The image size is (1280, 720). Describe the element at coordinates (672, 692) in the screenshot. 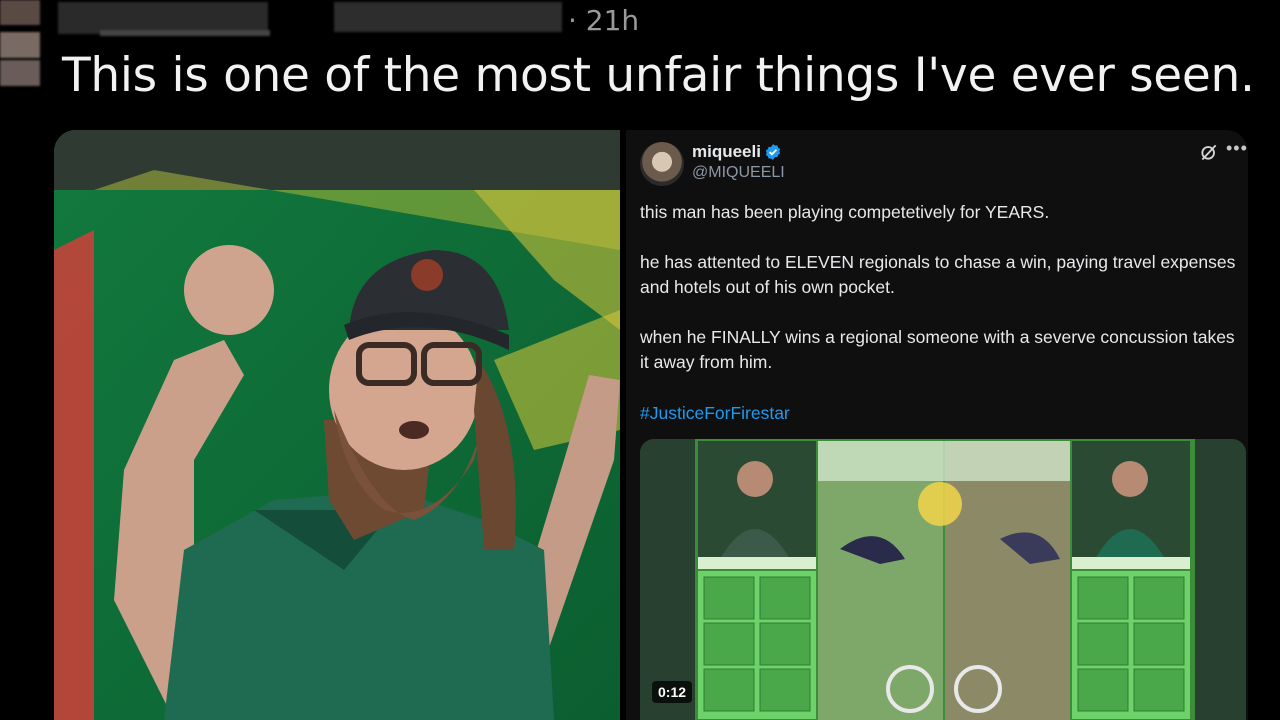

I see `video-duration: 0:12` at that location.